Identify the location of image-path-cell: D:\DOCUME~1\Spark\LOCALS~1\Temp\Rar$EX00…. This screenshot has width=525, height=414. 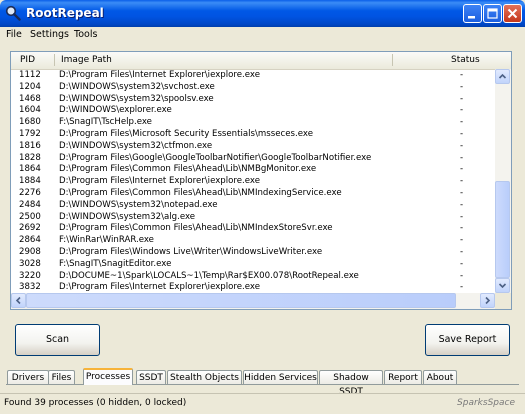
(209, 275).